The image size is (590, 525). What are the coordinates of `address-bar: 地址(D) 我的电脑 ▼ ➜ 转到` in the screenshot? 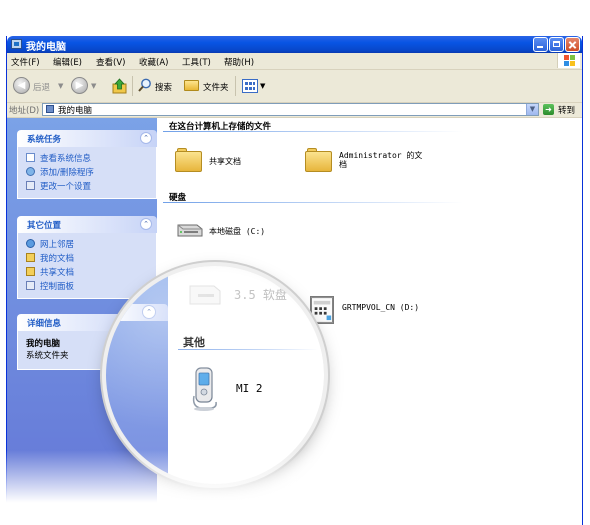 It's located at (294, 110).